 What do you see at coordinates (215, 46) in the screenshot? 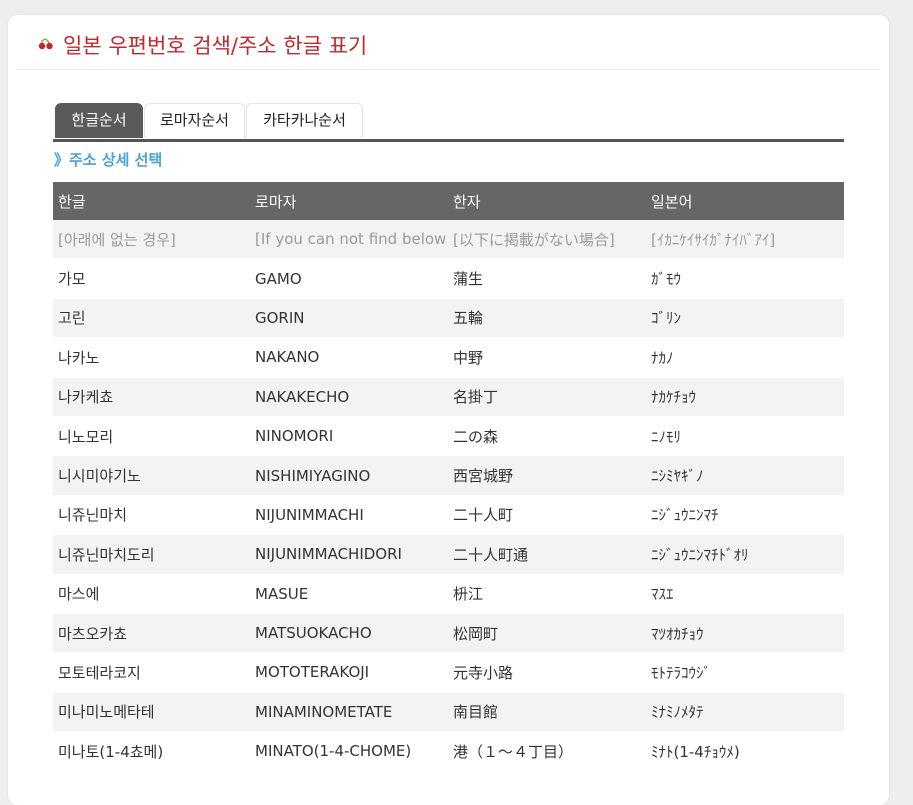
I see `page-title: 일본 우편번호 검색/주소 한글 표기` at bounding box center [215, 46].